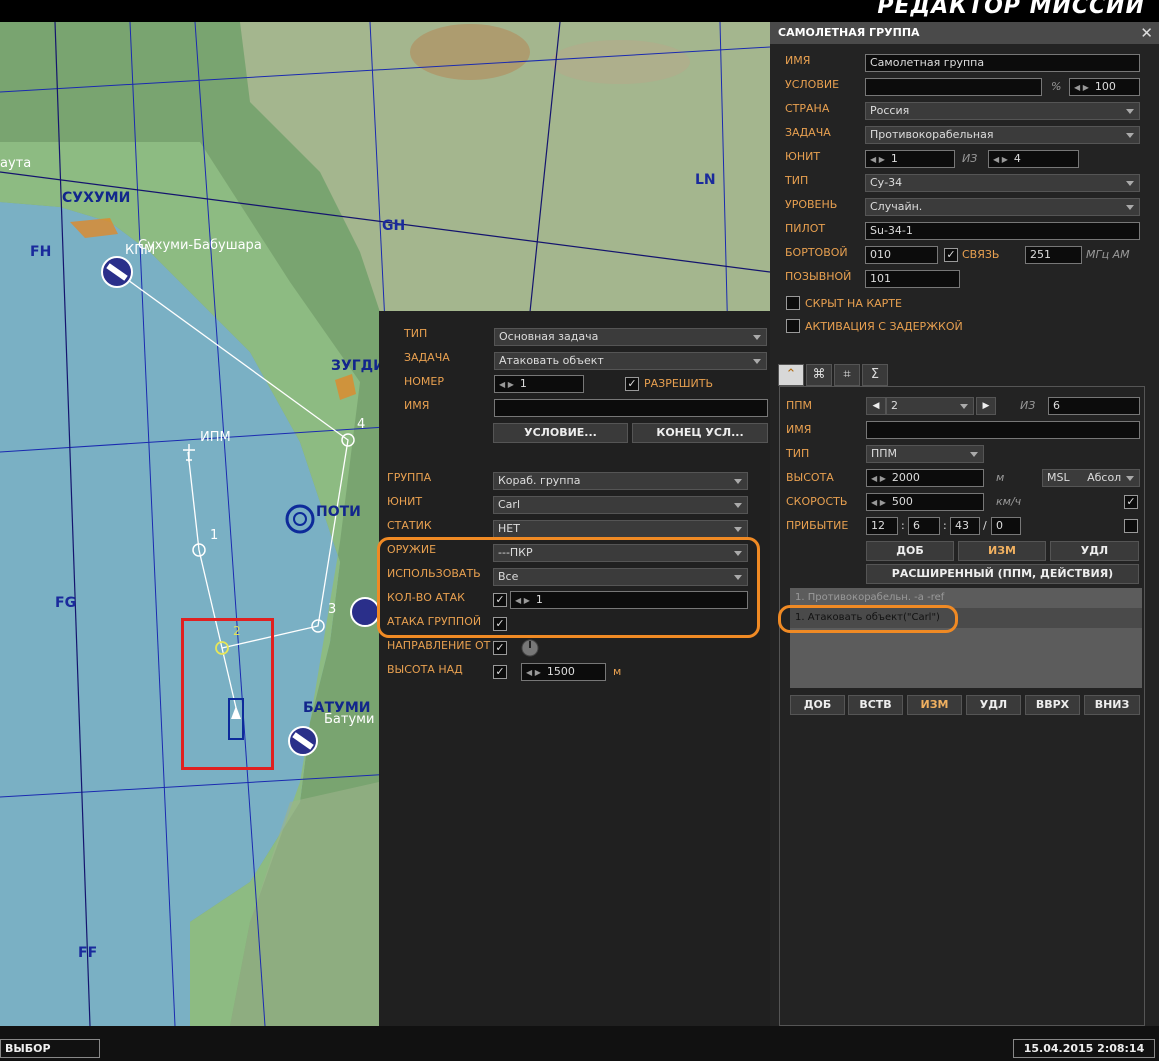 Image resolution: width=1159 pixels, height=1061 pixels. I want to click on action-up-button: ВВРХ, so click(1052, 705).